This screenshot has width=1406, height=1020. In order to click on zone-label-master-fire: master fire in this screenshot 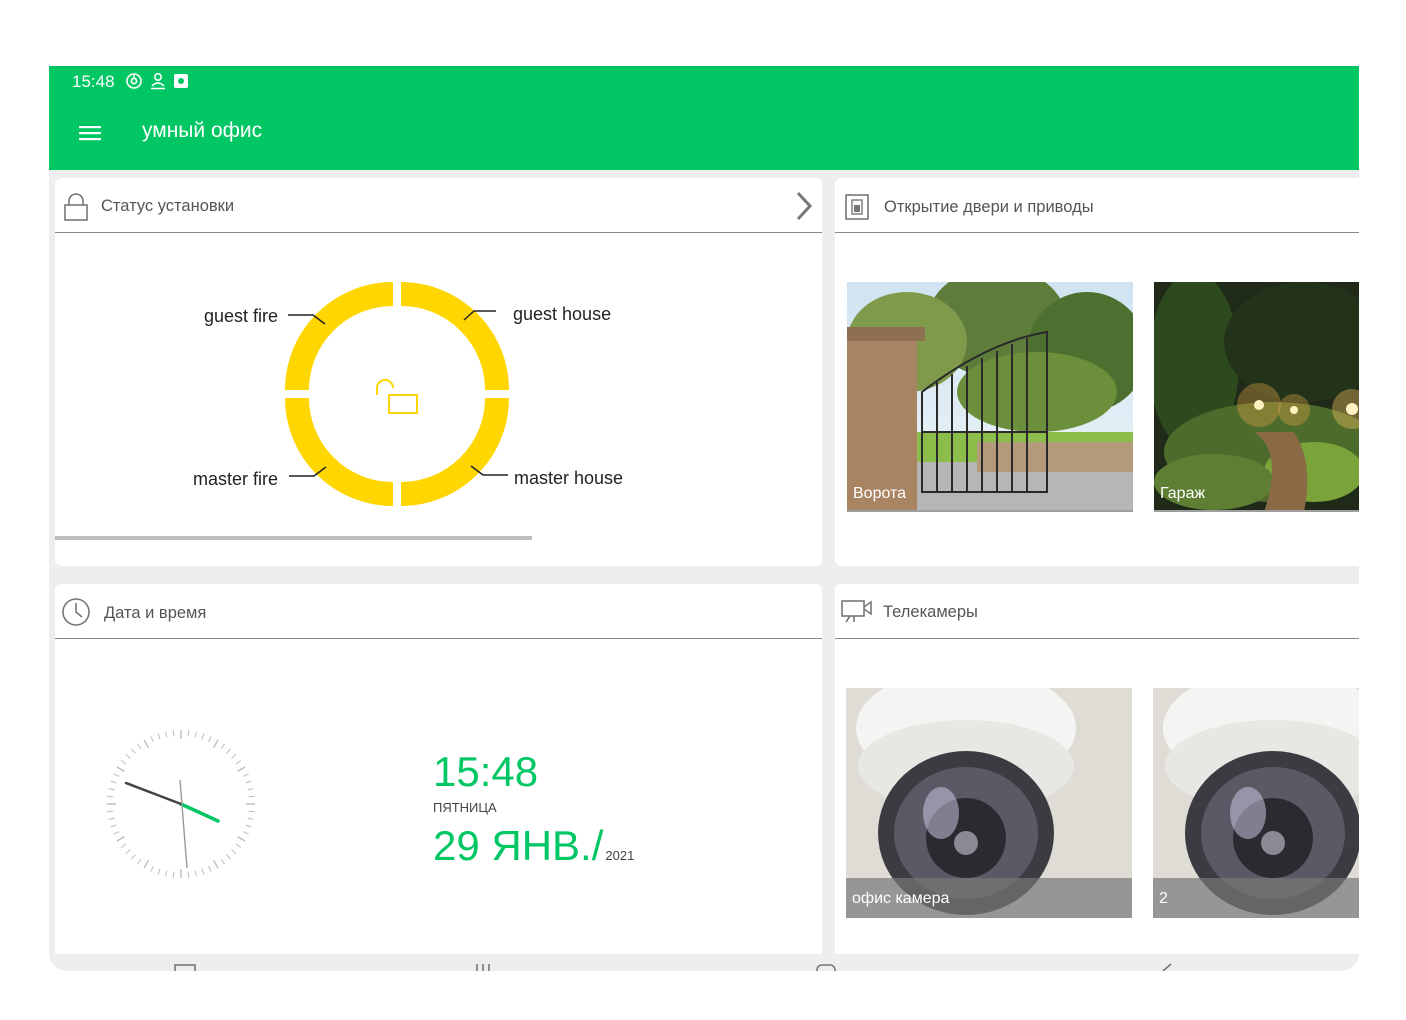, I will do `click(236, 479)`.